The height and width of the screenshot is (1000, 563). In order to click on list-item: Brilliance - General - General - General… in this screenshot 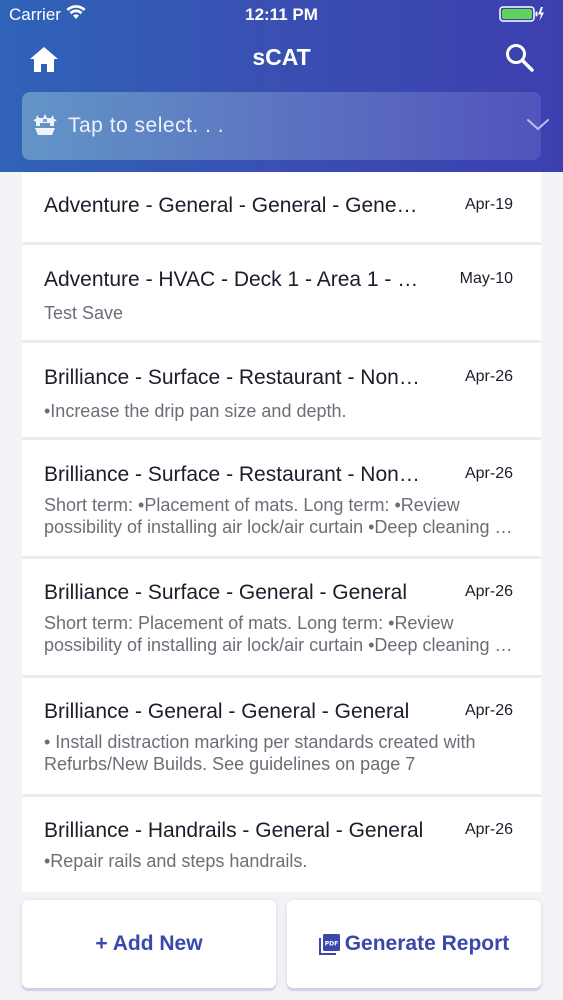, I will do `click(281, 737)`.